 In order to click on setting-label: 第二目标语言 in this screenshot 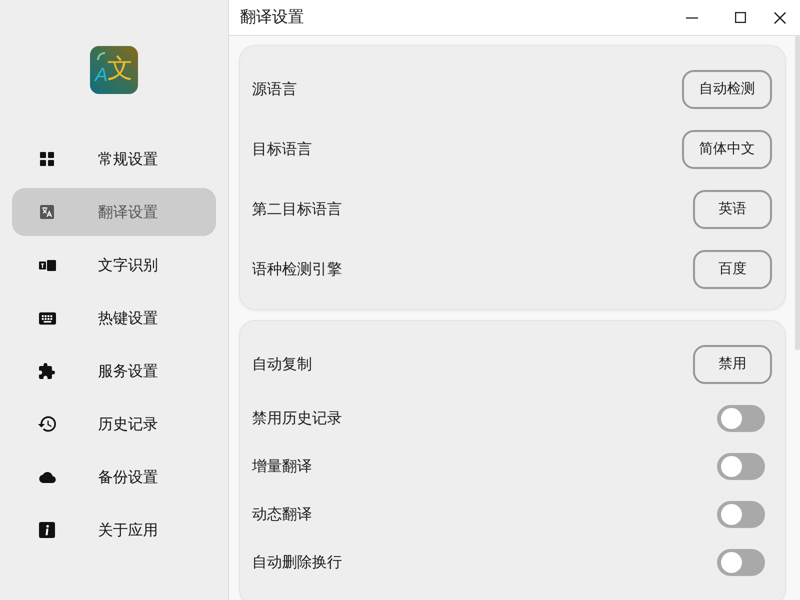, I will do `click(297, 209)`.